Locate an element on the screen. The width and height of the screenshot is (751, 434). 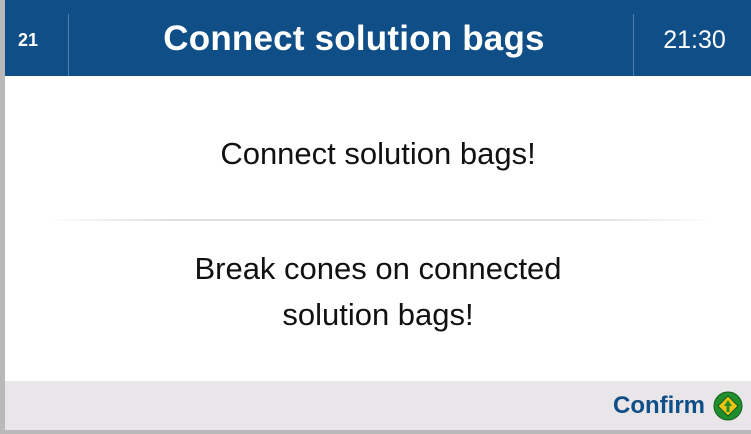
header-separator-right is located at coordinates (633, 45).